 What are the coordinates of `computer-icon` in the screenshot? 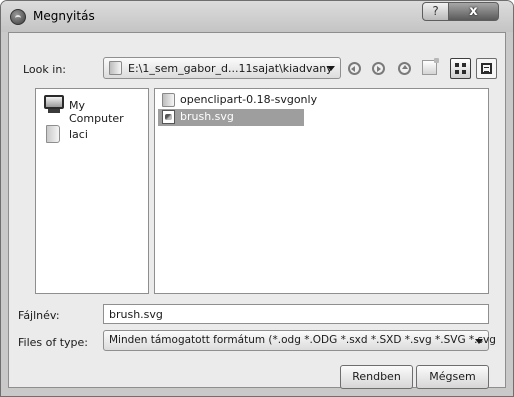 It's located at (54, 104).